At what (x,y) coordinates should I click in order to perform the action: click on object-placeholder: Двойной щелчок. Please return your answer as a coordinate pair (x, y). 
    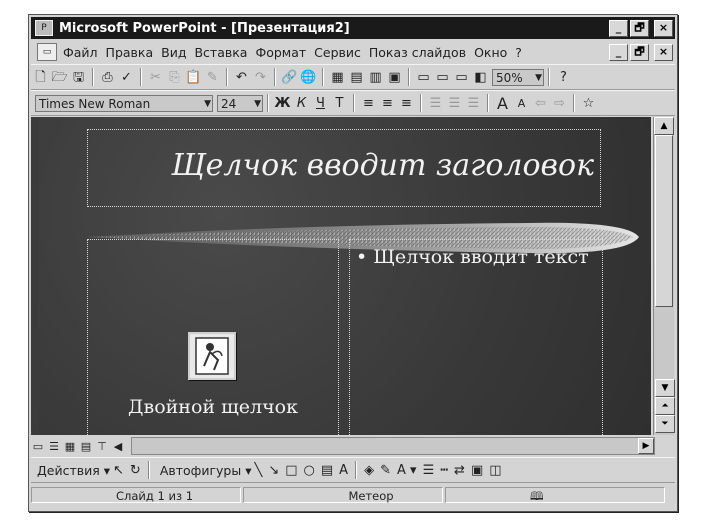
    Looking at the image, I should click on (213, 337).